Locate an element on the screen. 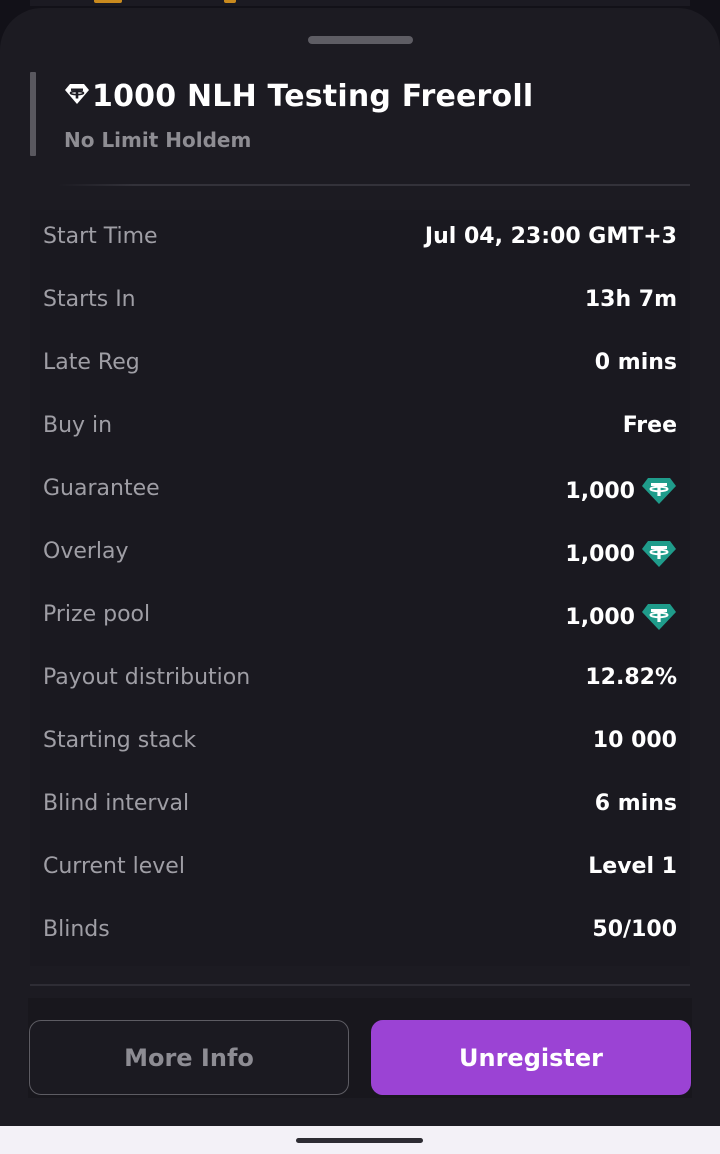  detail-value-group: Level 1 is located at coordinates (632, 866).